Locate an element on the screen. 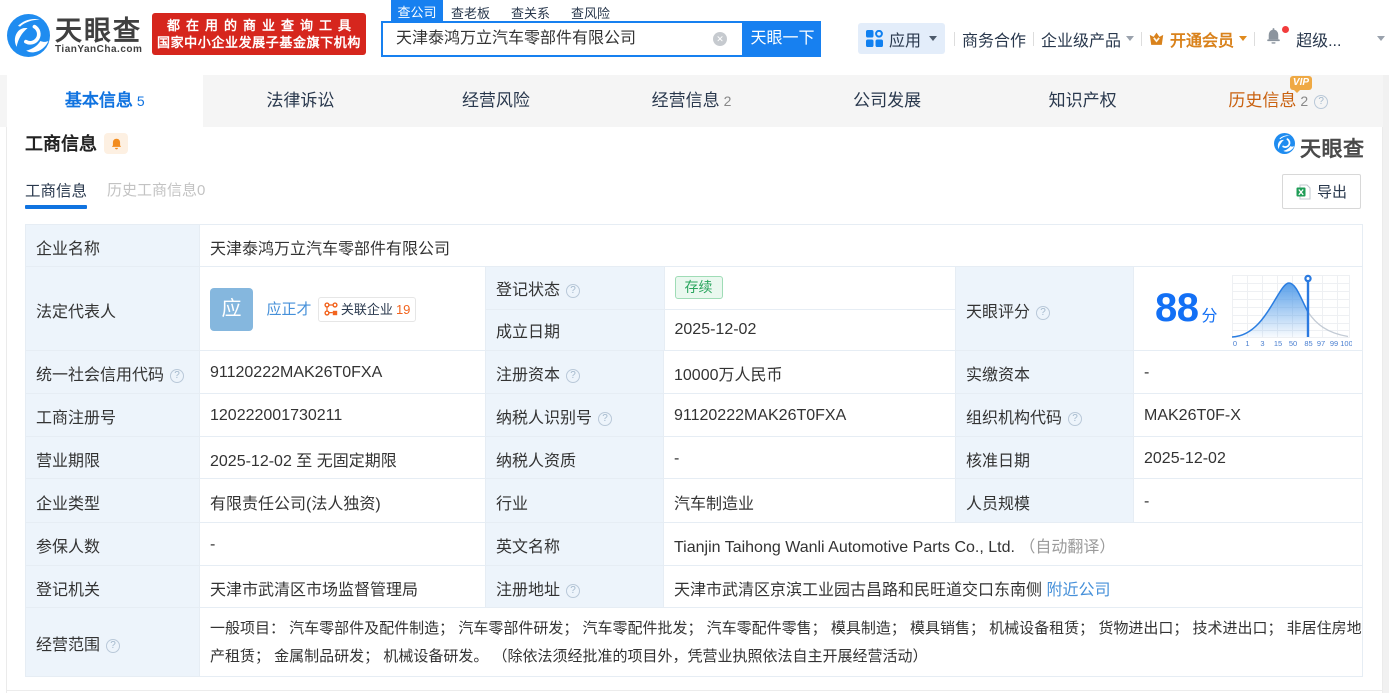  svg-text: 3 is located at coordinates (1262, 343).